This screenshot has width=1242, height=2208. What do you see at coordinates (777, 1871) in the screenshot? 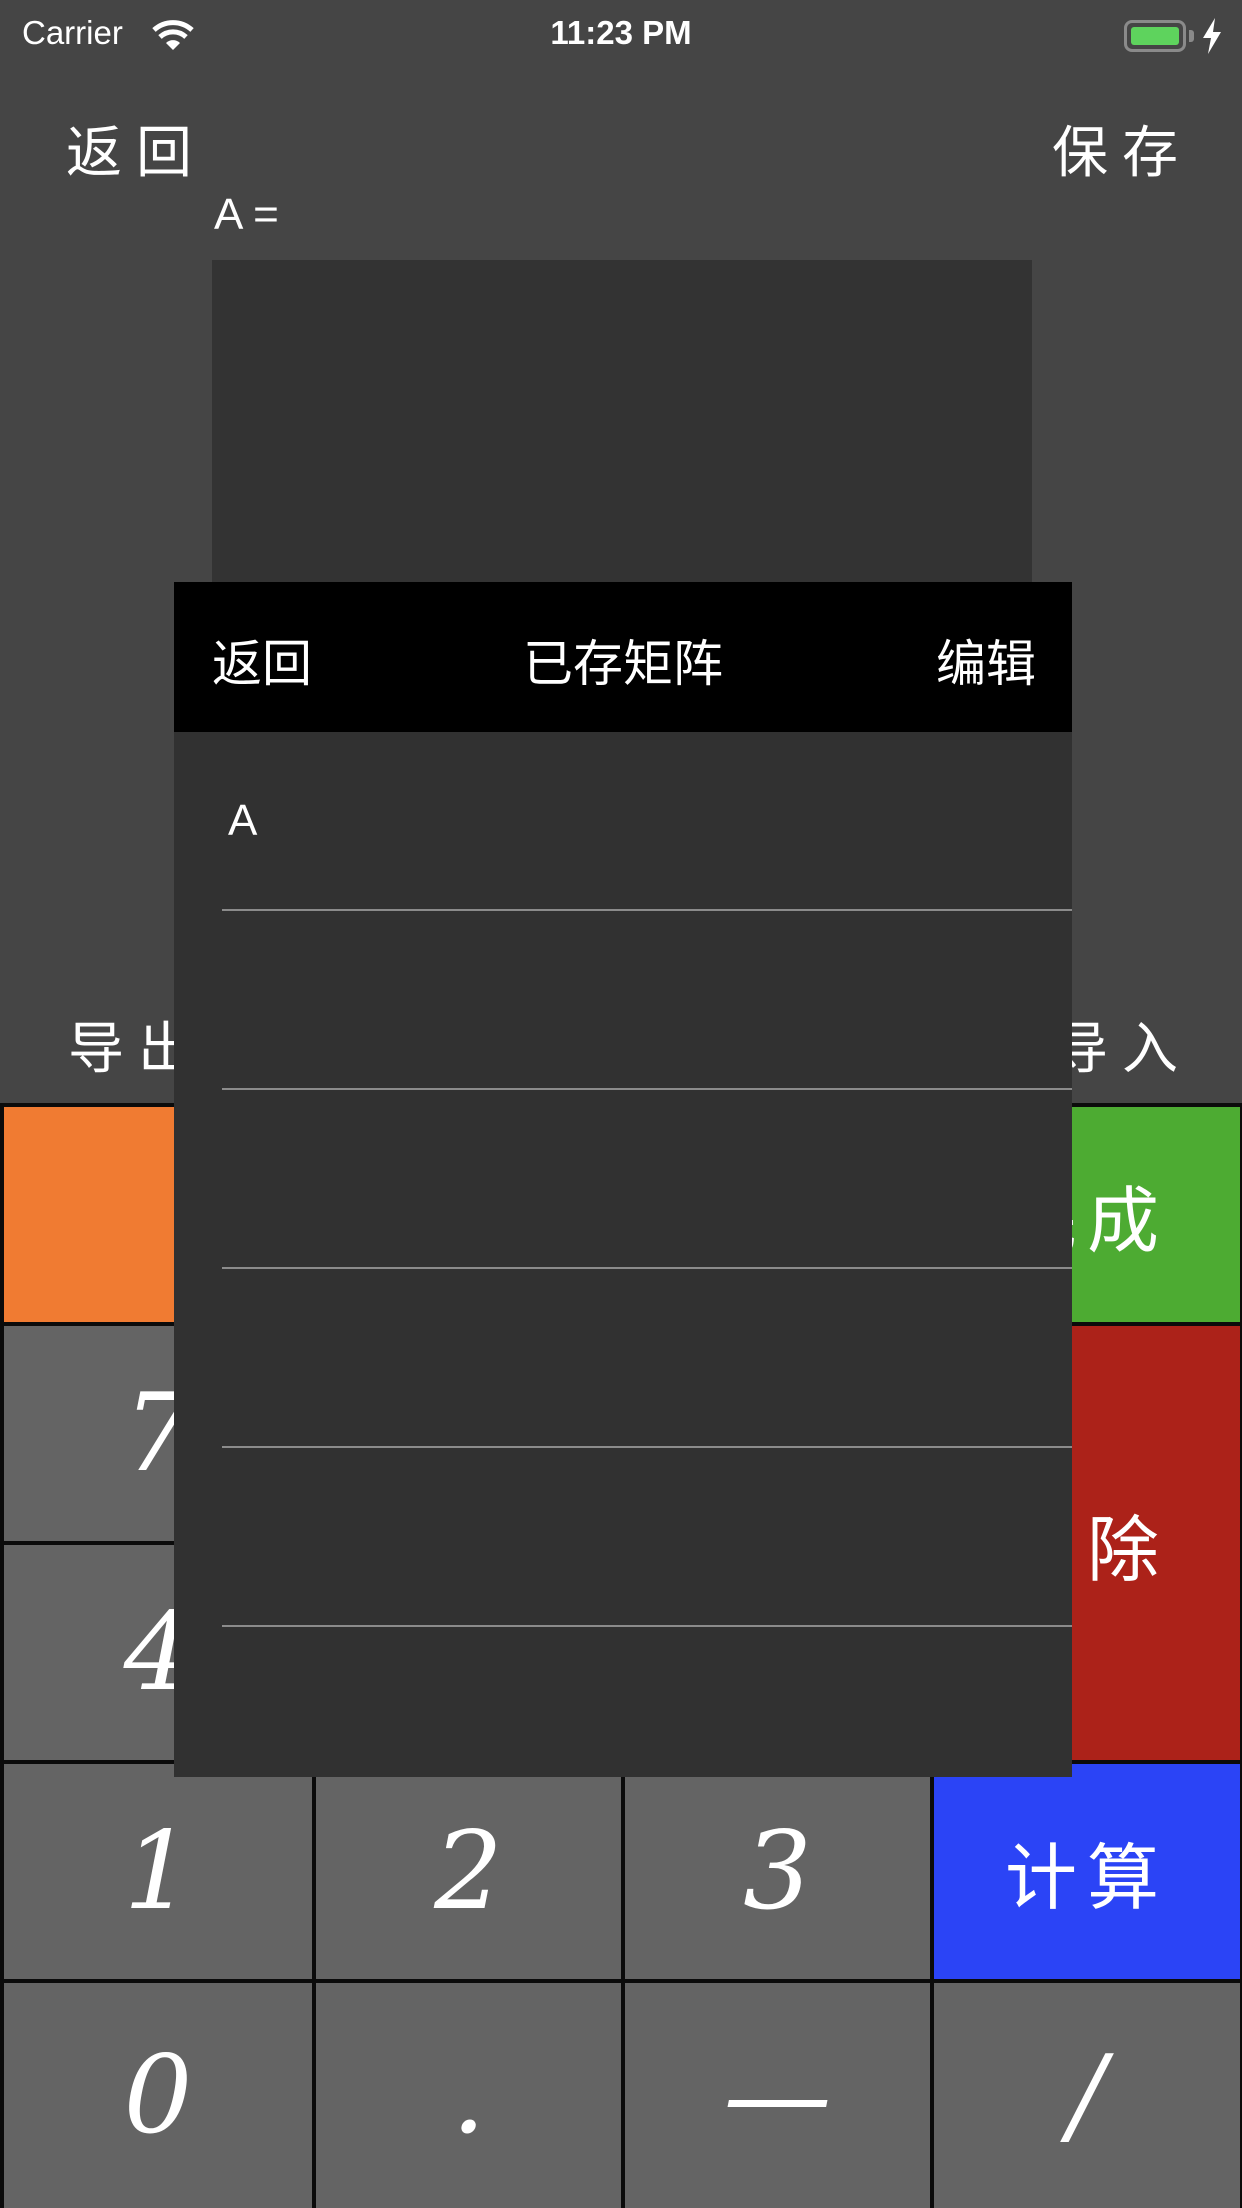
I see `key-3: 3` at bounding box center [777, 1871].